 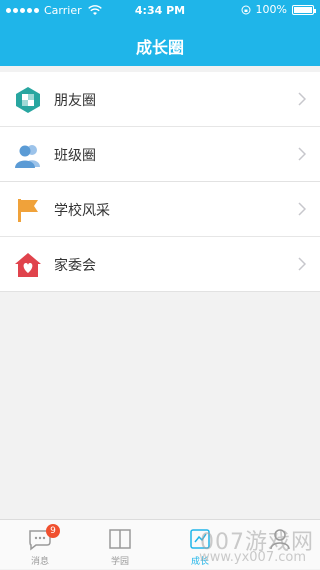 I want to click on battery-percent: 100%, so click(x=271, y=9).